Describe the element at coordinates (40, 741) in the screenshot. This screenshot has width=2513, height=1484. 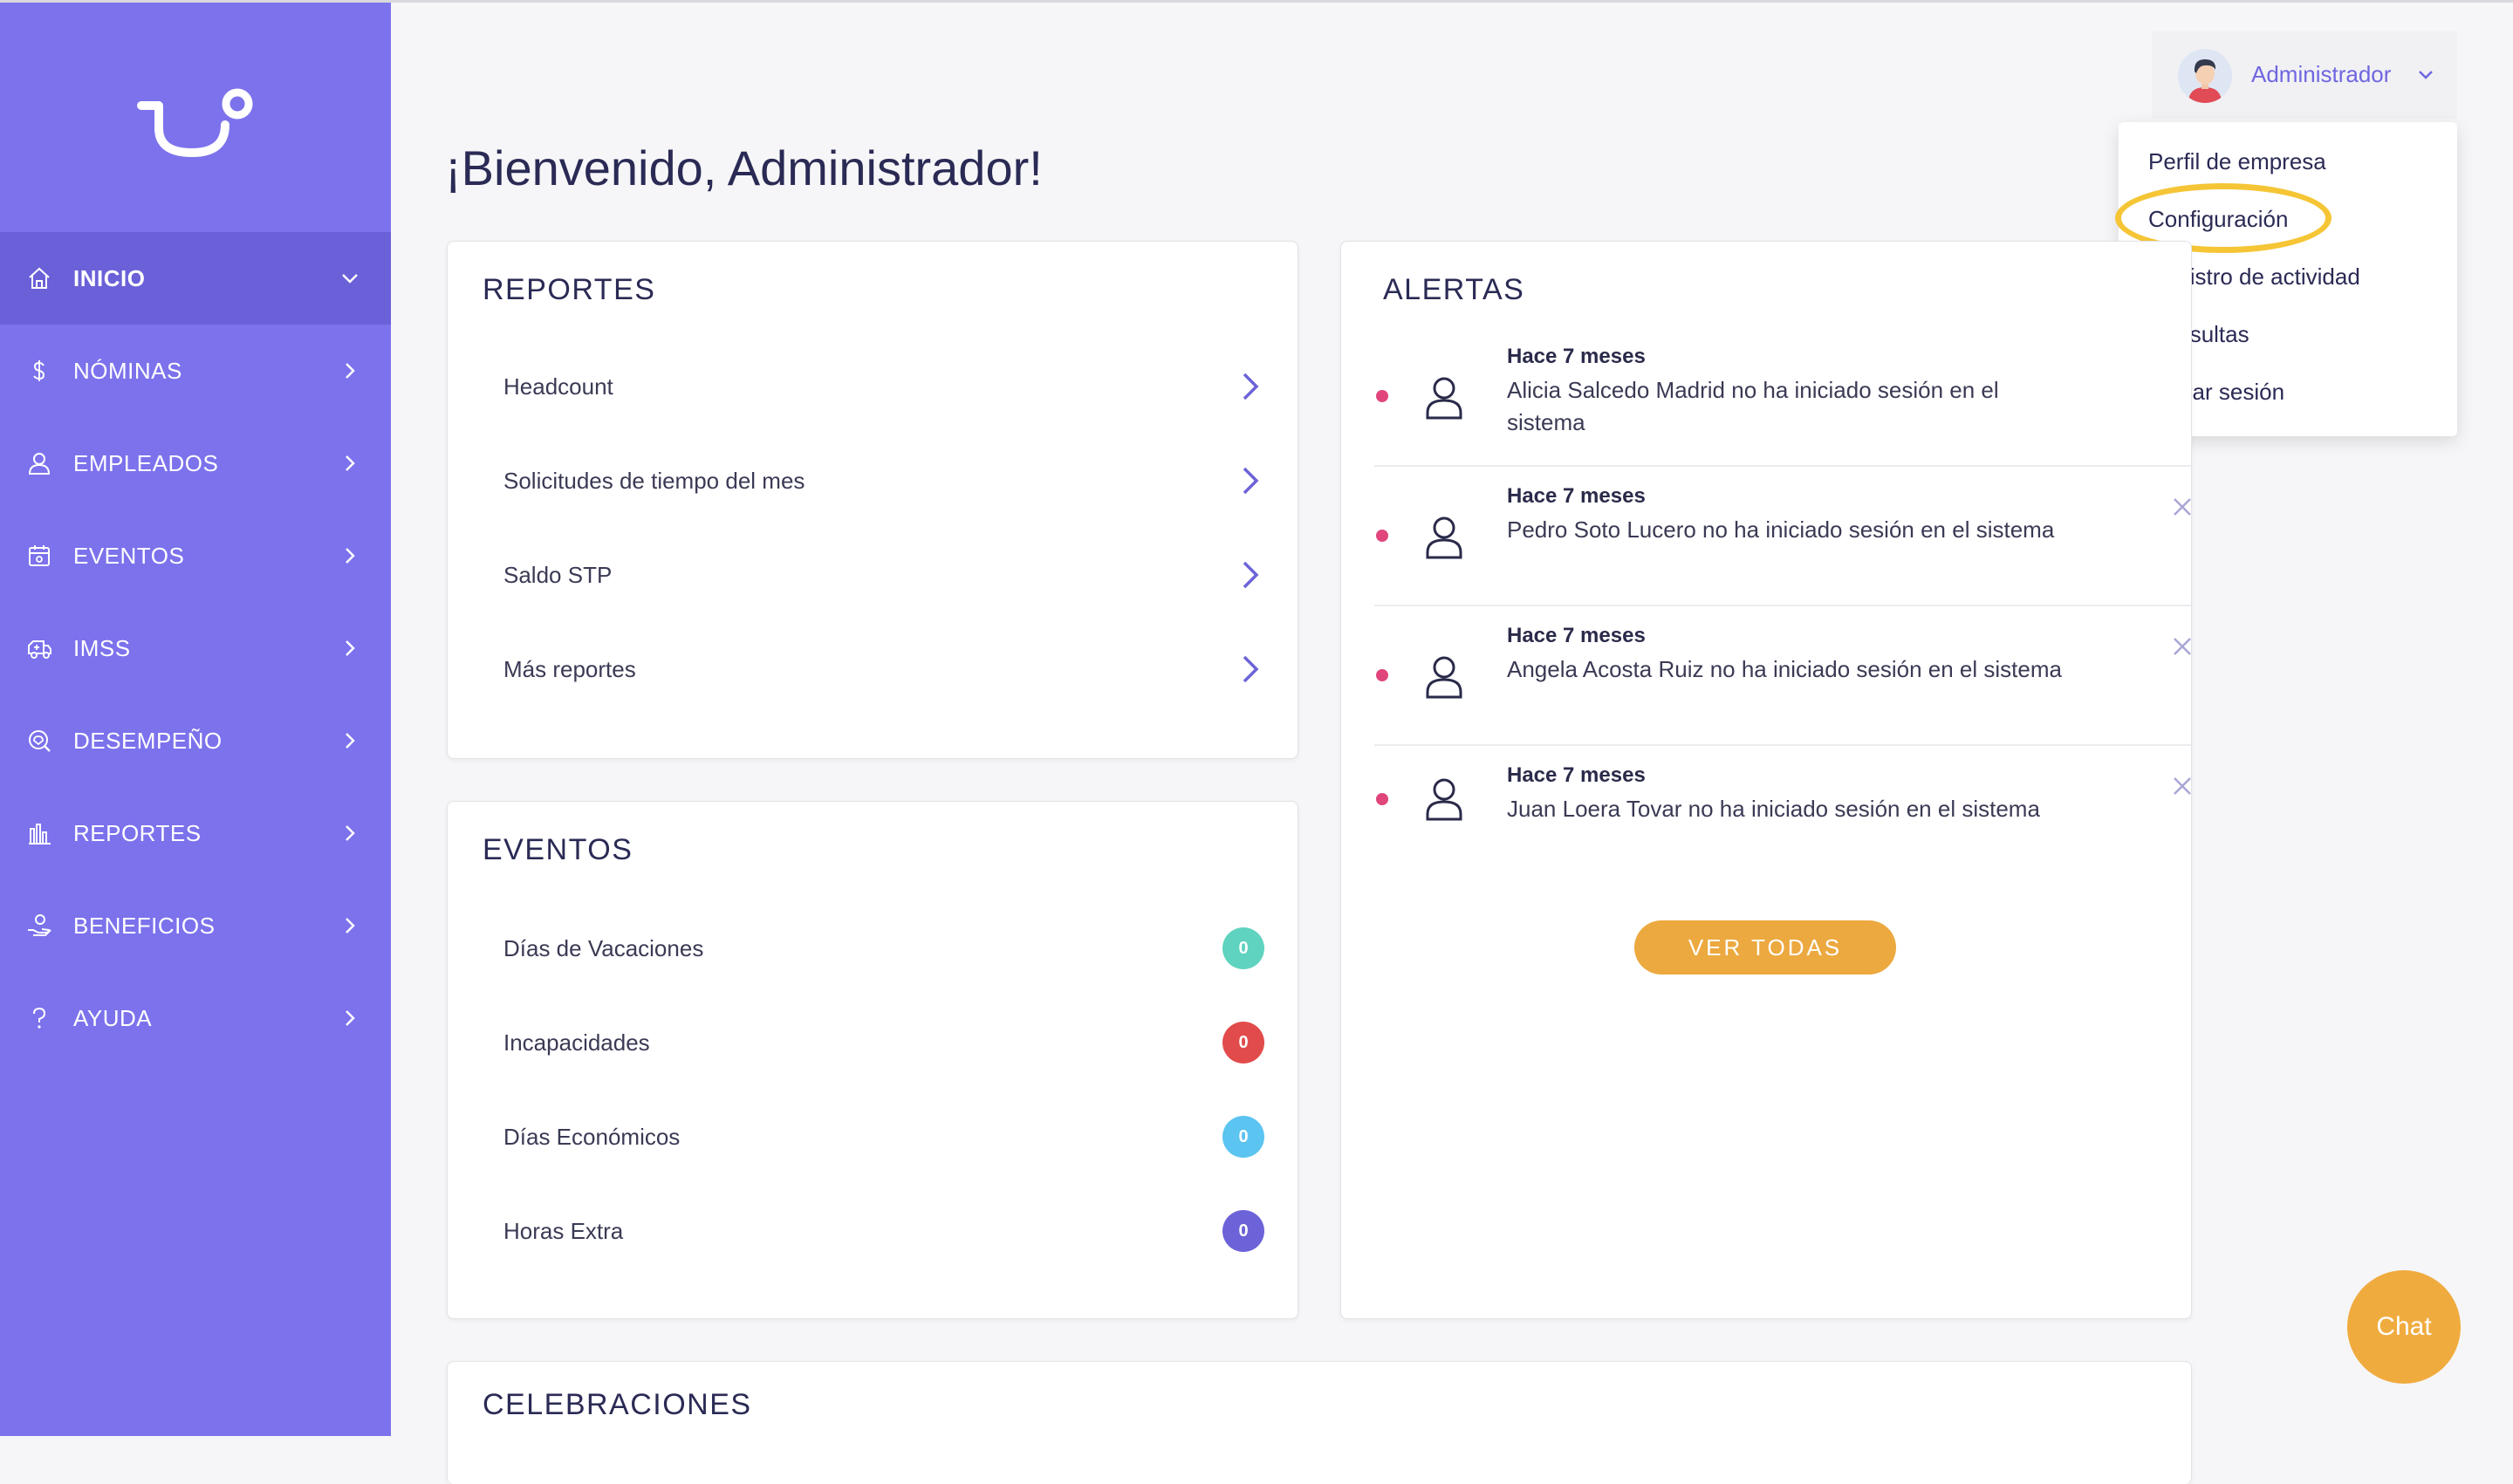
I see `performance-icon` at that location.